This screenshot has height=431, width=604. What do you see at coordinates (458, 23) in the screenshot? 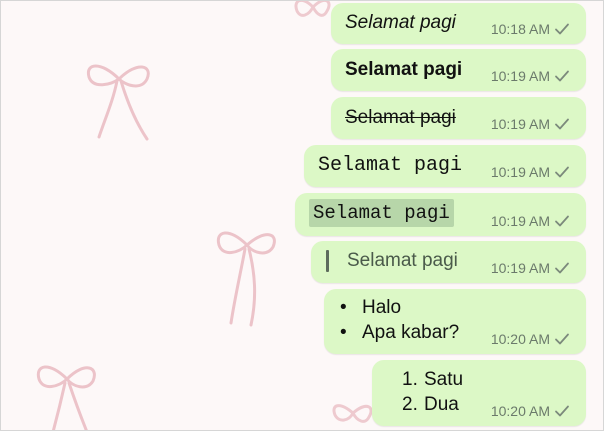
I see `message-bubble-italic: Selamat pagi 10:18 AM` at bounding box center [458, 23].